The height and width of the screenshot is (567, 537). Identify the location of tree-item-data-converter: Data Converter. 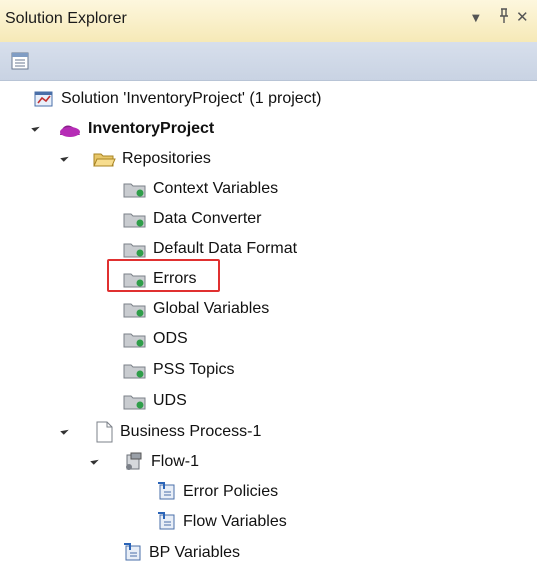
(192, 219).